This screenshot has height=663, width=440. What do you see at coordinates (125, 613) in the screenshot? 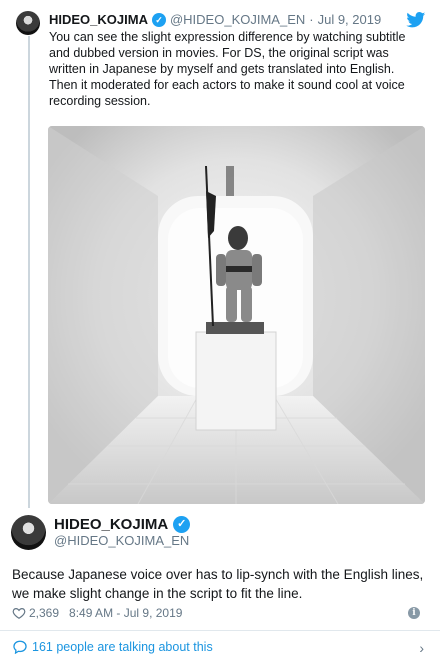
I see `tweet-timestamp: 8:49 AM - Jul 9, 2019` at bounding box center [125, 613].